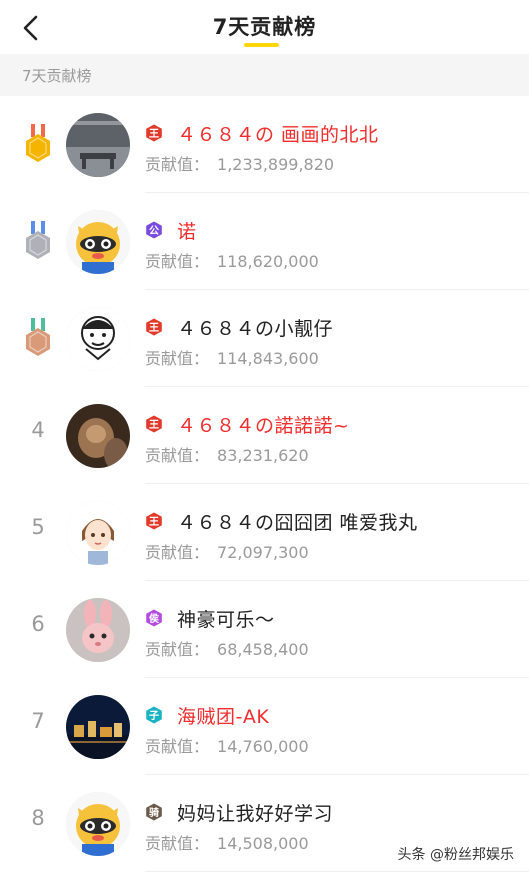 The image size is (529, 875). I want to click on user-name: 神豪可乐～, so click(226, 618).